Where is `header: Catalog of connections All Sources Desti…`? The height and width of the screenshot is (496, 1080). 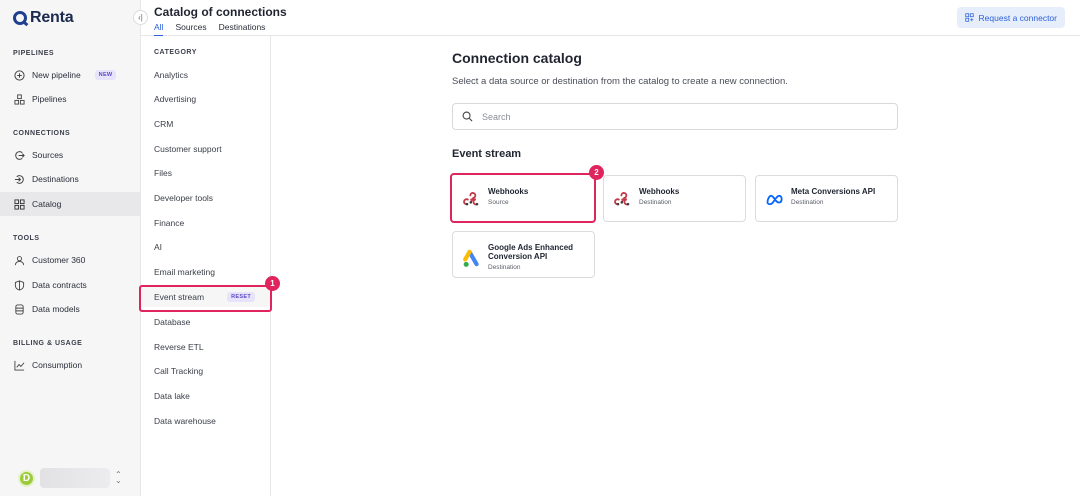 header: Catalog of connections All Sources Desti… is located at coordinates (610, 18).